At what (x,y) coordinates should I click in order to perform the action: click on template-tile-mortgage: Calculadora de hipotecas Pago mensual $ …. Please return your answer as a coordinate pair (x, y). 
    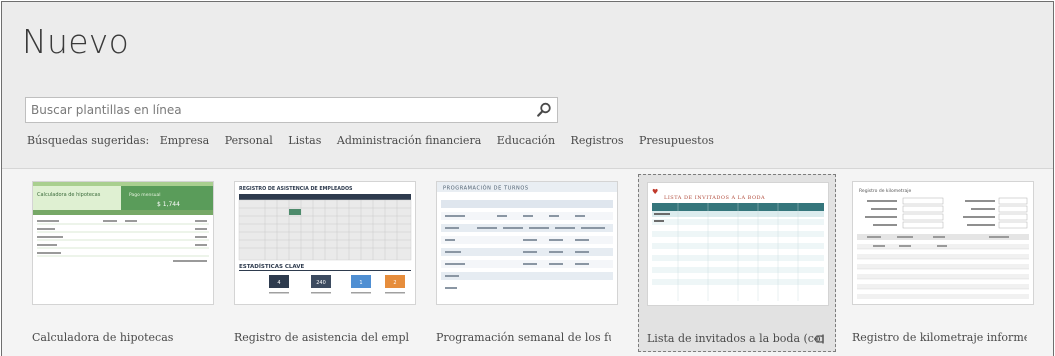
    Looking at the image, I should click on (123, 263).